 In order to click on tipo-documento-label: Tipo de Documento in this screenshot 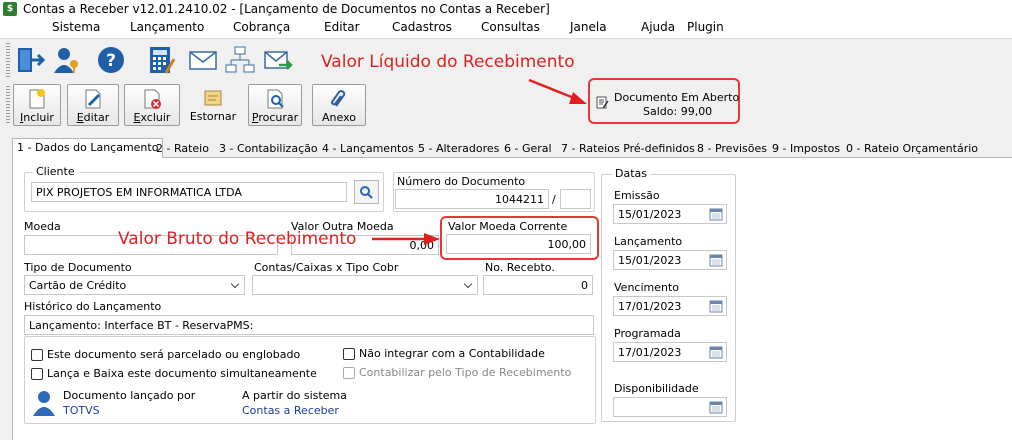, I will do `click(78, 267)`.